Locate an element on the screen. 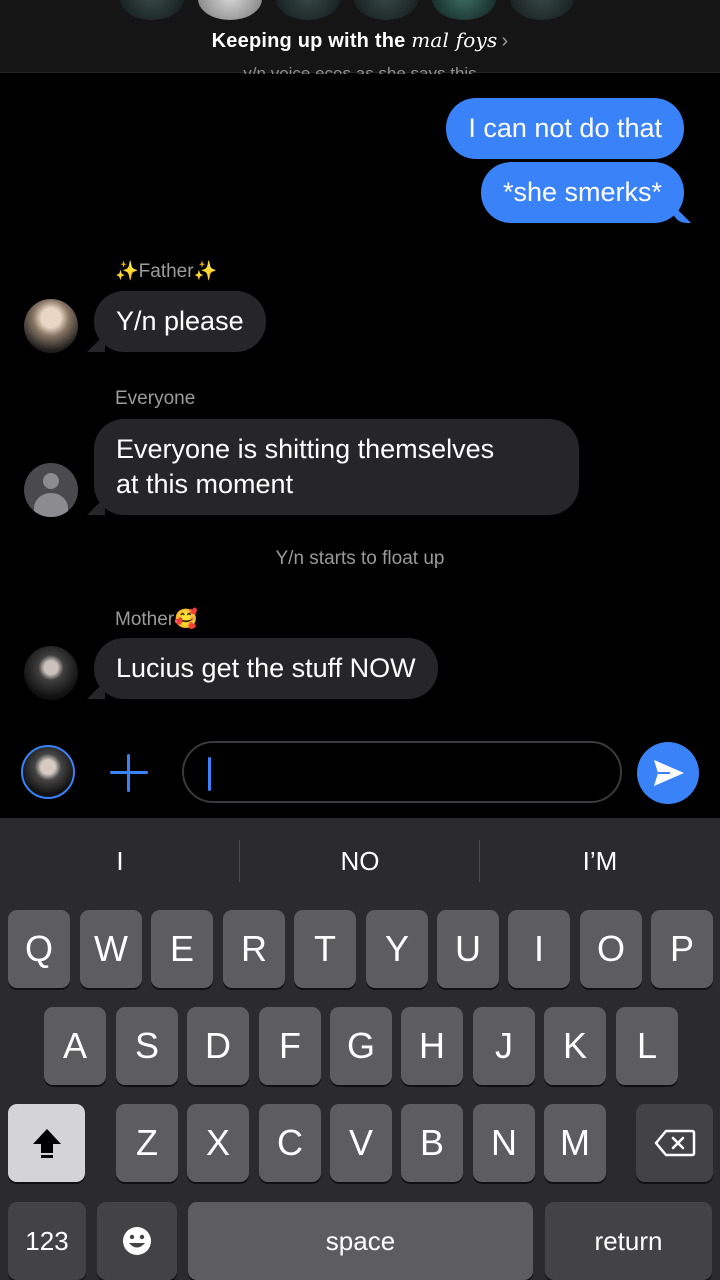 This screenshot has width=720, height=1280. group-avatars is located at coordinates (360, 11).